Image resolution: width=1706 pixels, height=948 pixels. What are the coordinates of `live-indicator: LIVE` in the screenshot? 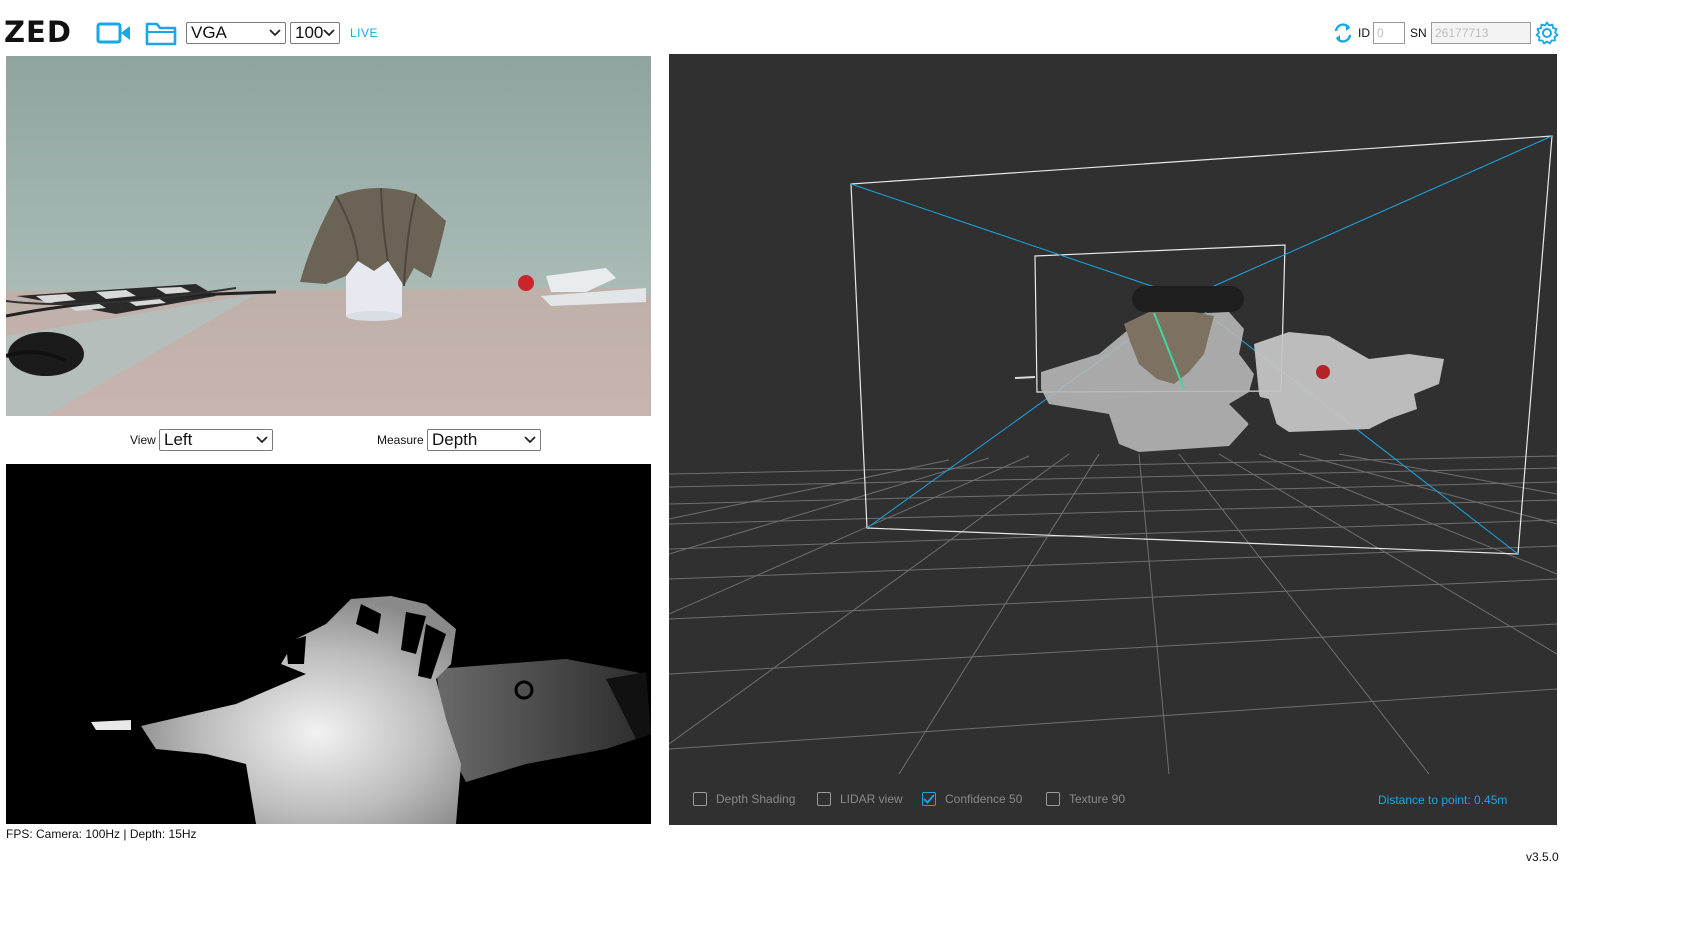 It's located at (364, 33).